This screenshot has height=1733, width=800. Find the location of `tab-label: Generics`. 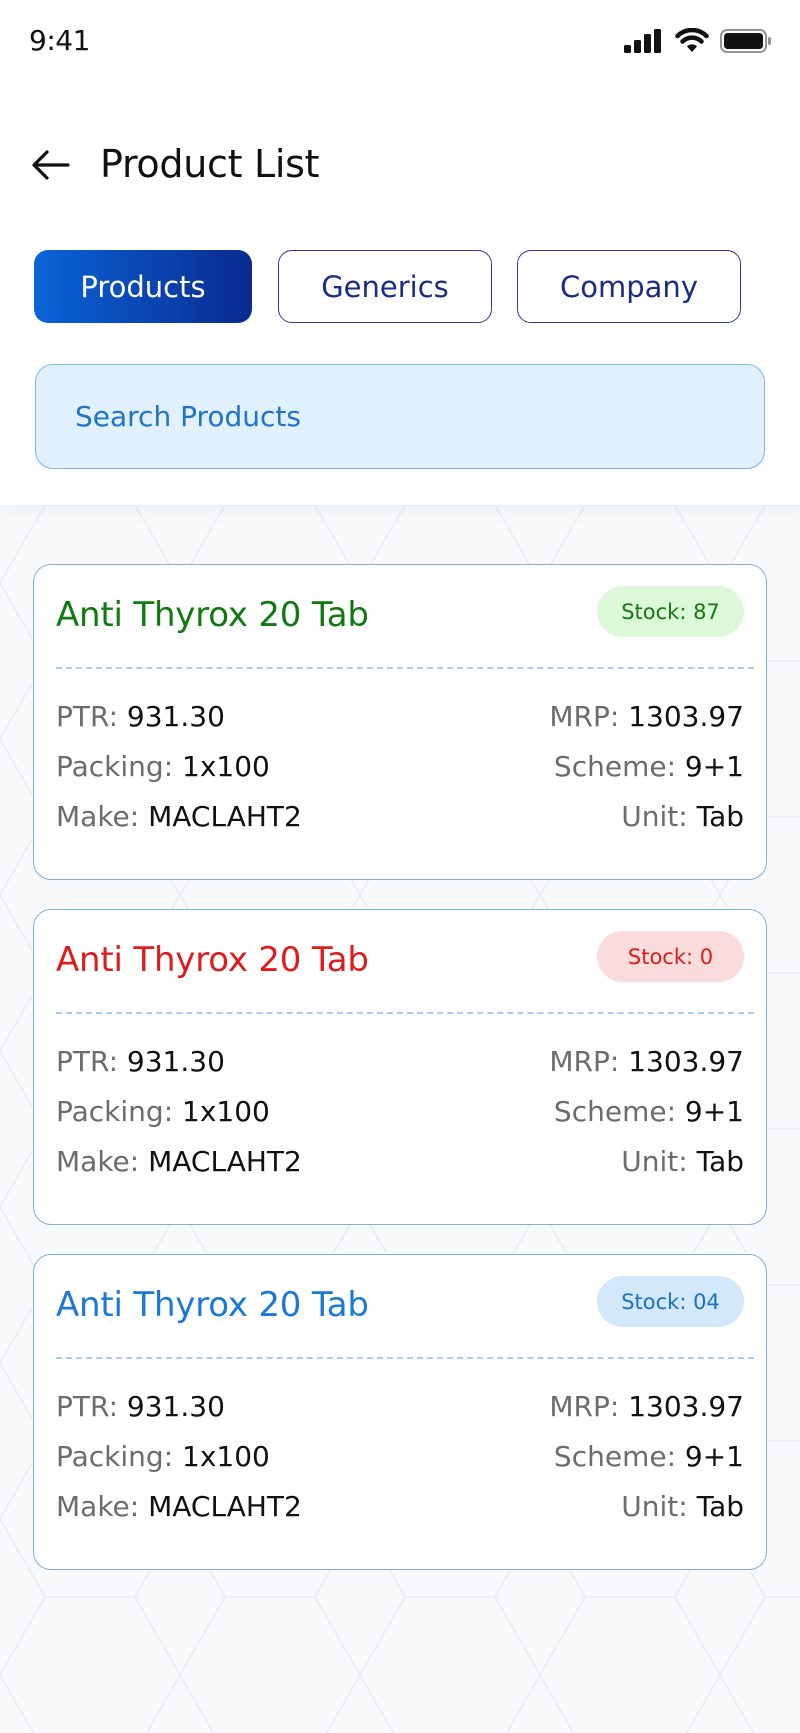

tab-label: Generics is located at coordinates (385, 286).